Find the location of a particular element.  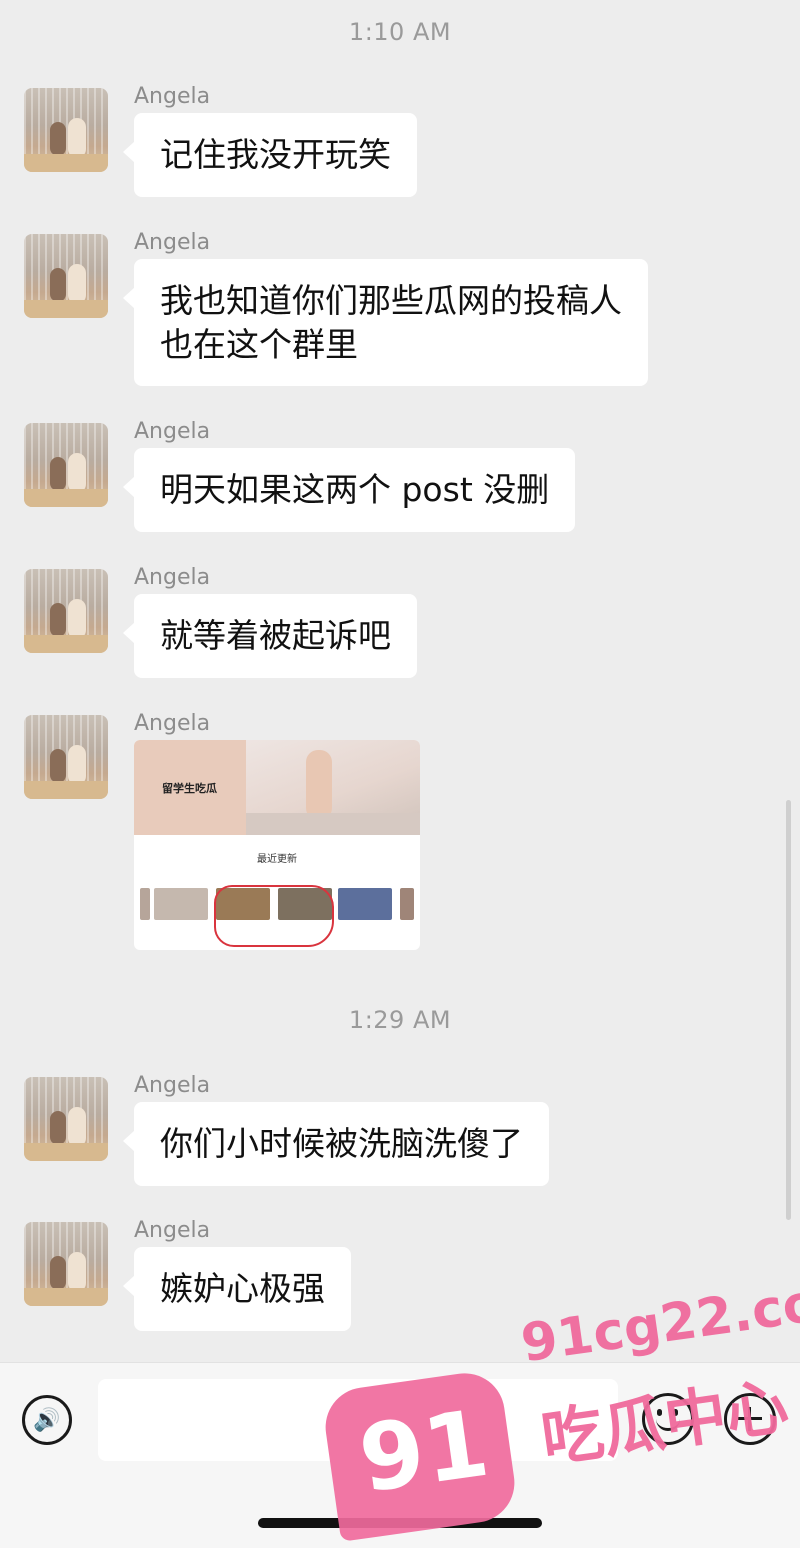

message-bubble: 你们小时候被洗脑洗傻了 is located at coordinates (336, 1144).